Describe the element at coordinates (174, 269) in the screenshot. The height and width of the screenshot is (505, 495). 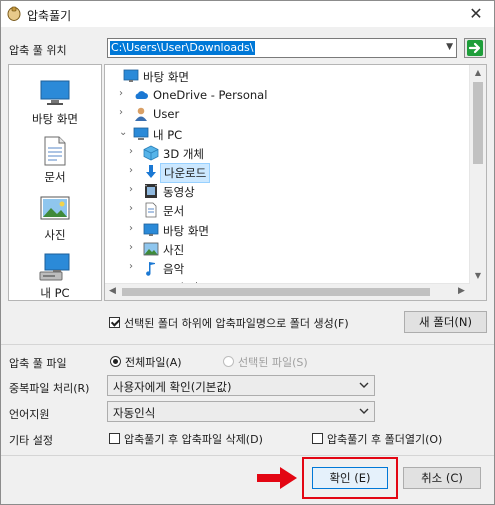
I see `tree-item-label: 음악` at that location.